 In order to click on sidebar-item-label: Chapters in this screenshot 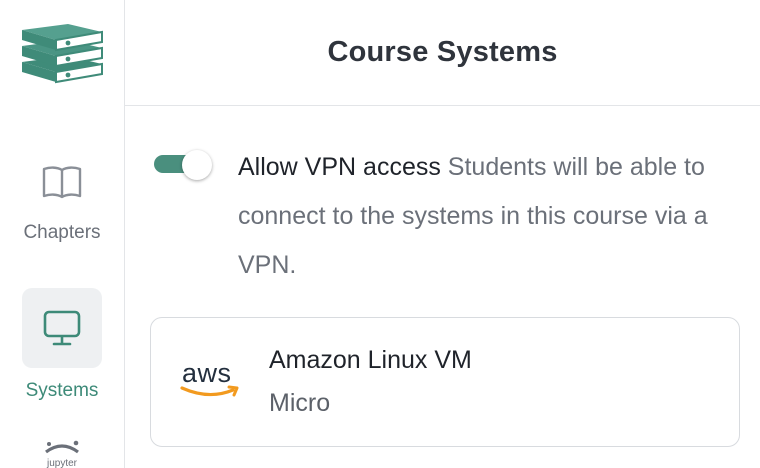, I will do `click(62, 232)`.